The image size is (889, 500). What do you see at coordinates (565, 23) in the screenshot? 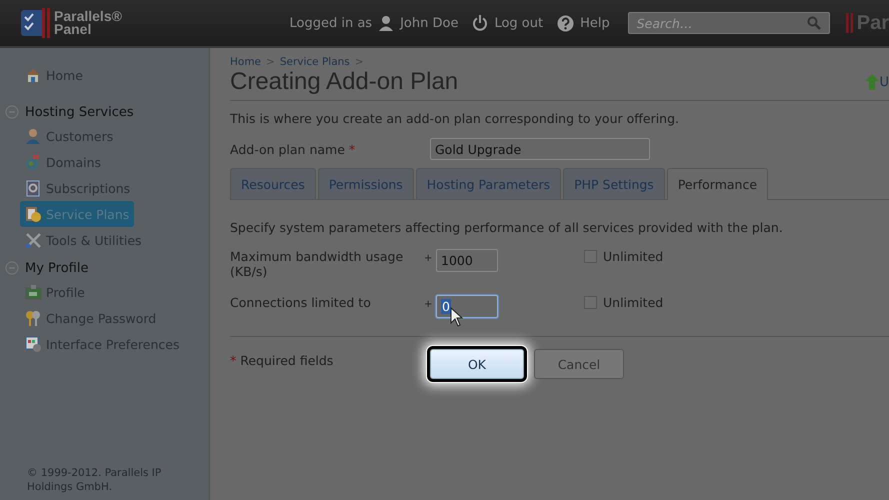
I see `help-icon` at bounding box center [565, 23].